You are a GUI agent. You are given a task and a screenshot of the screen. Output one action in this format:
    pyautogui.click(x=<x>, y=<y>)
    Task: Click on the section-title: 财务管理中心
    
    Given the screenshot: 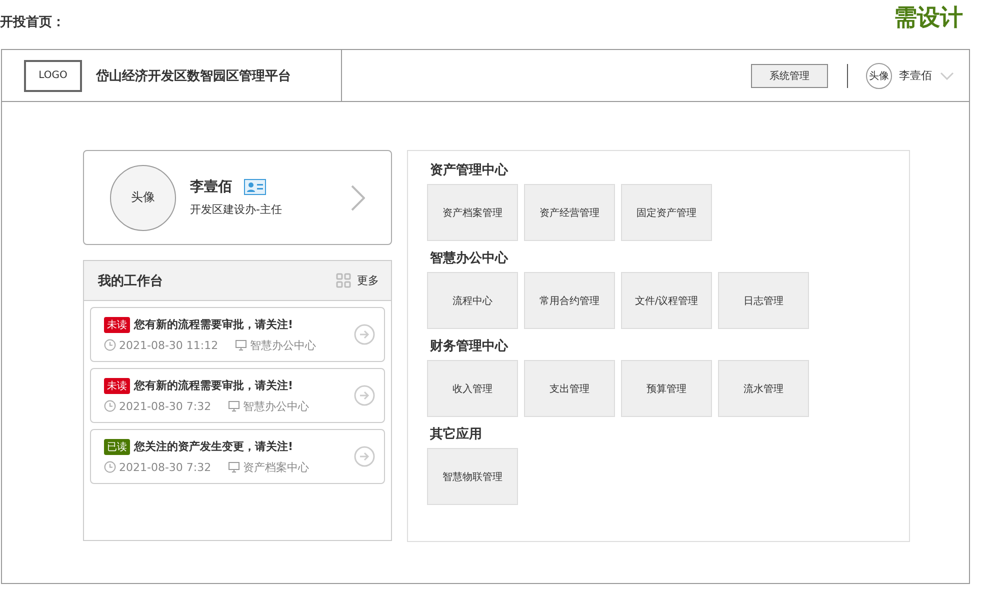 What is the action you would take?
    pyautogui.click(x=469, y=346)
    